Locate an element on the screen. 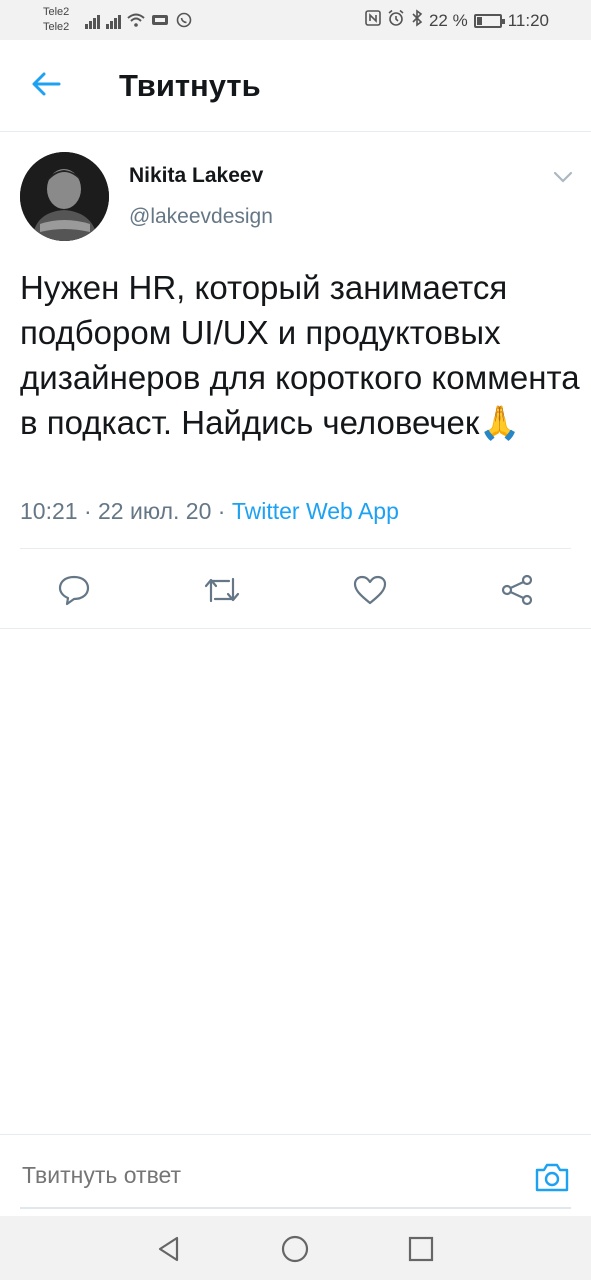 The image size is (591, 1280). status-right: 22 % 11:20 is located at coordinates (457, 20).